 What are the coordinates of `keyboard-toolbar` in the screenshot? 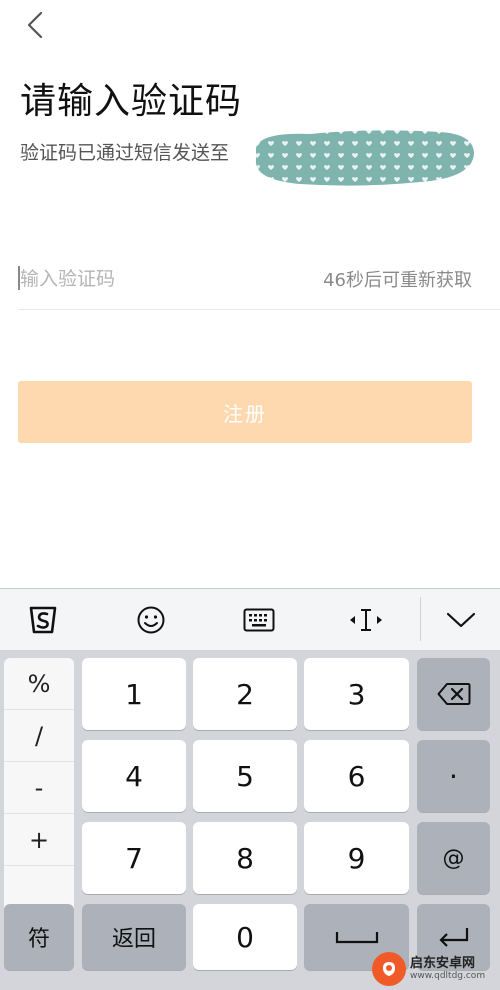 It's located at (250, 619).